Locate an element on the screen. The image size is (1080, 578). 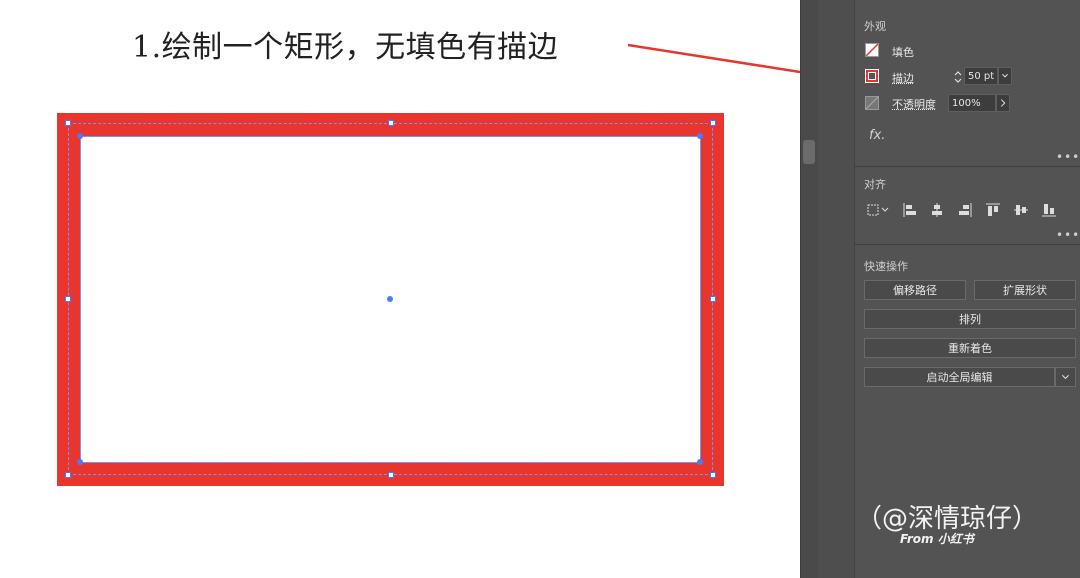
handle-bottom-middle is located at coordinates (391, 475).